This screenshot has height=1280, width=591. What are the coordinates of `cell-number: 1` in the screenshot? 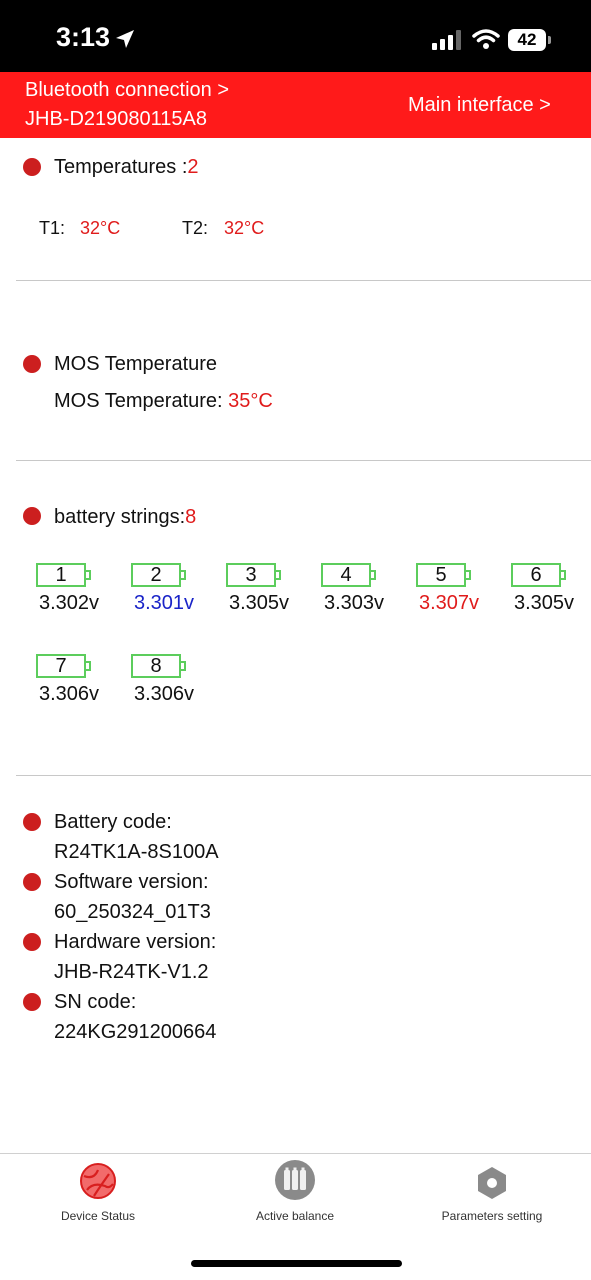 It's located at (61, 575).